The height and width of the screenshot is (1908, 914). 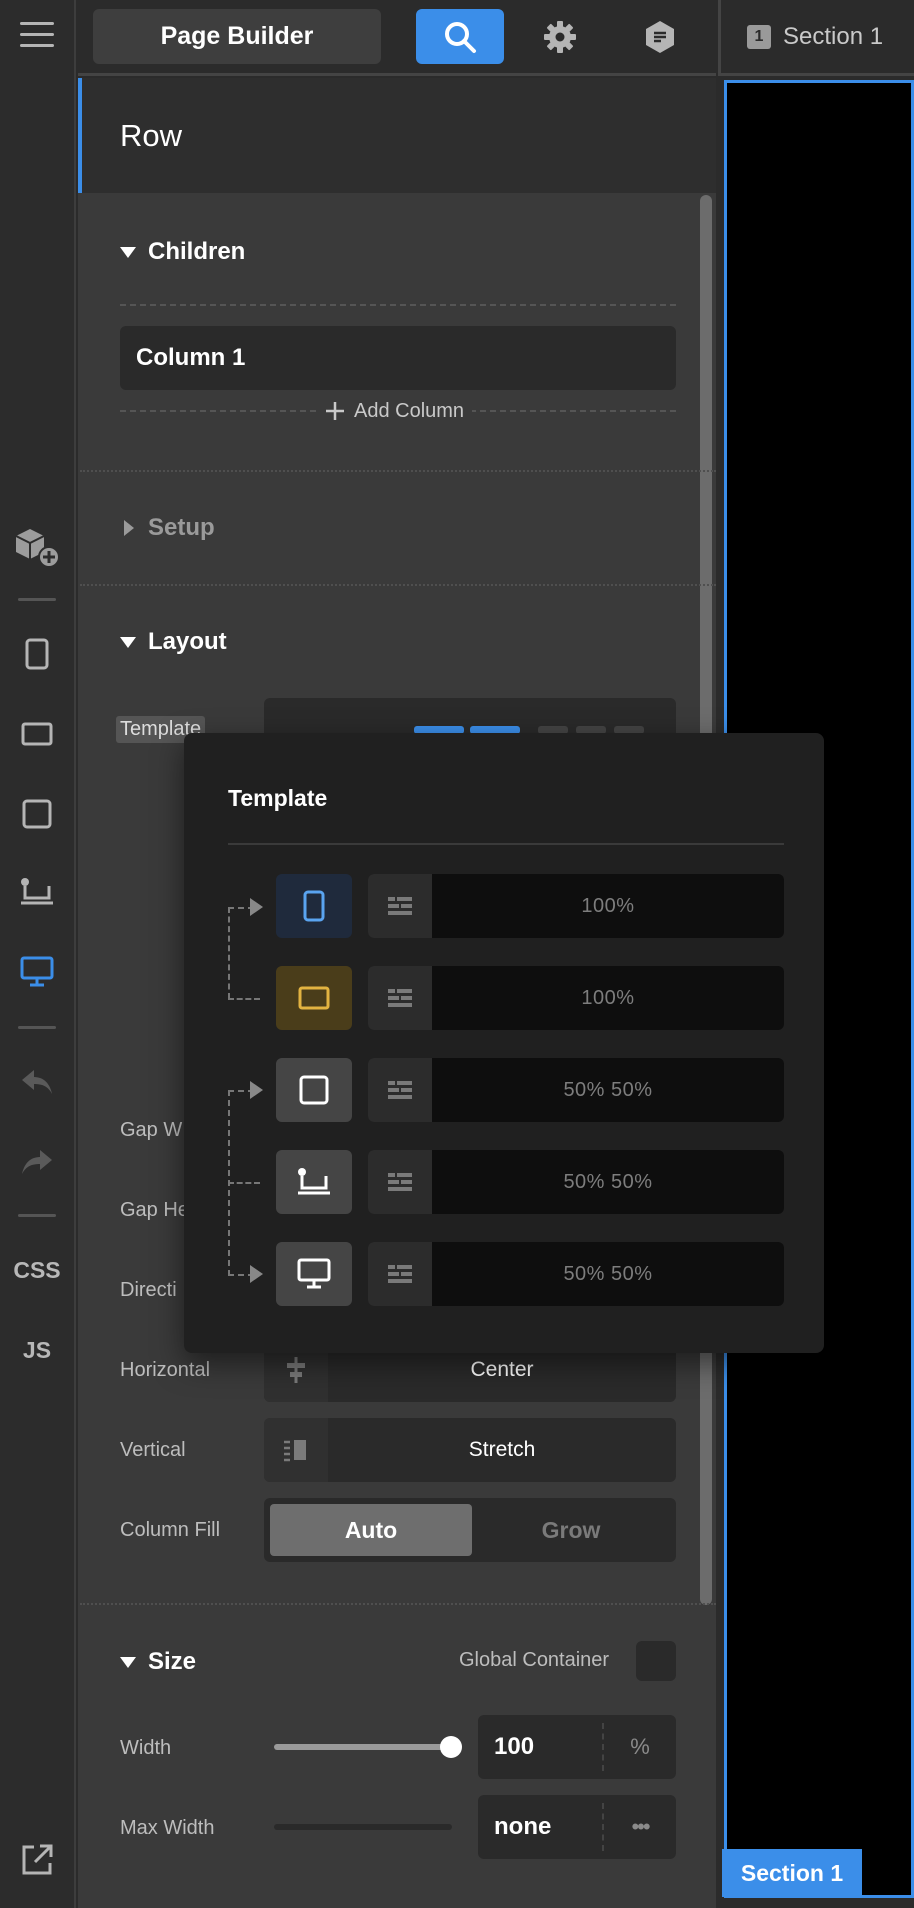 What do you see at coordinates (371, 1530) in the screenshot?
I see `column-fill-auto-button: Auto` at bounding box center [371, 1530].